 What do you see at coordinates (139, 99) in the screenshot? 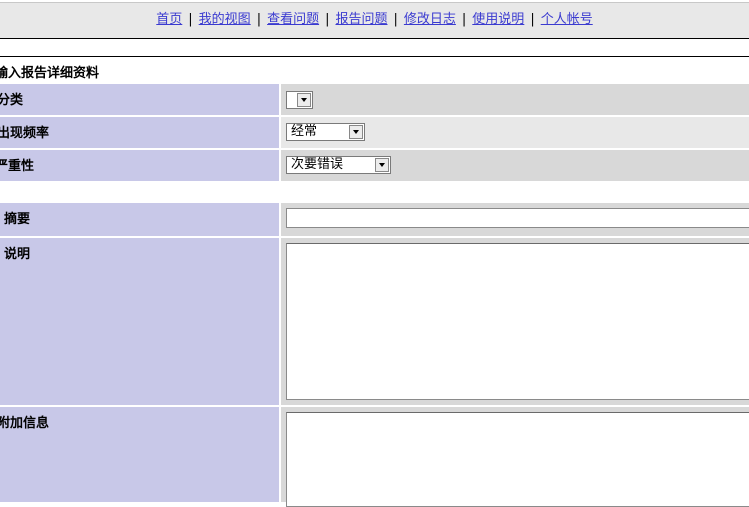
I see `category-label: 分类` at bounding box center [139, 99].